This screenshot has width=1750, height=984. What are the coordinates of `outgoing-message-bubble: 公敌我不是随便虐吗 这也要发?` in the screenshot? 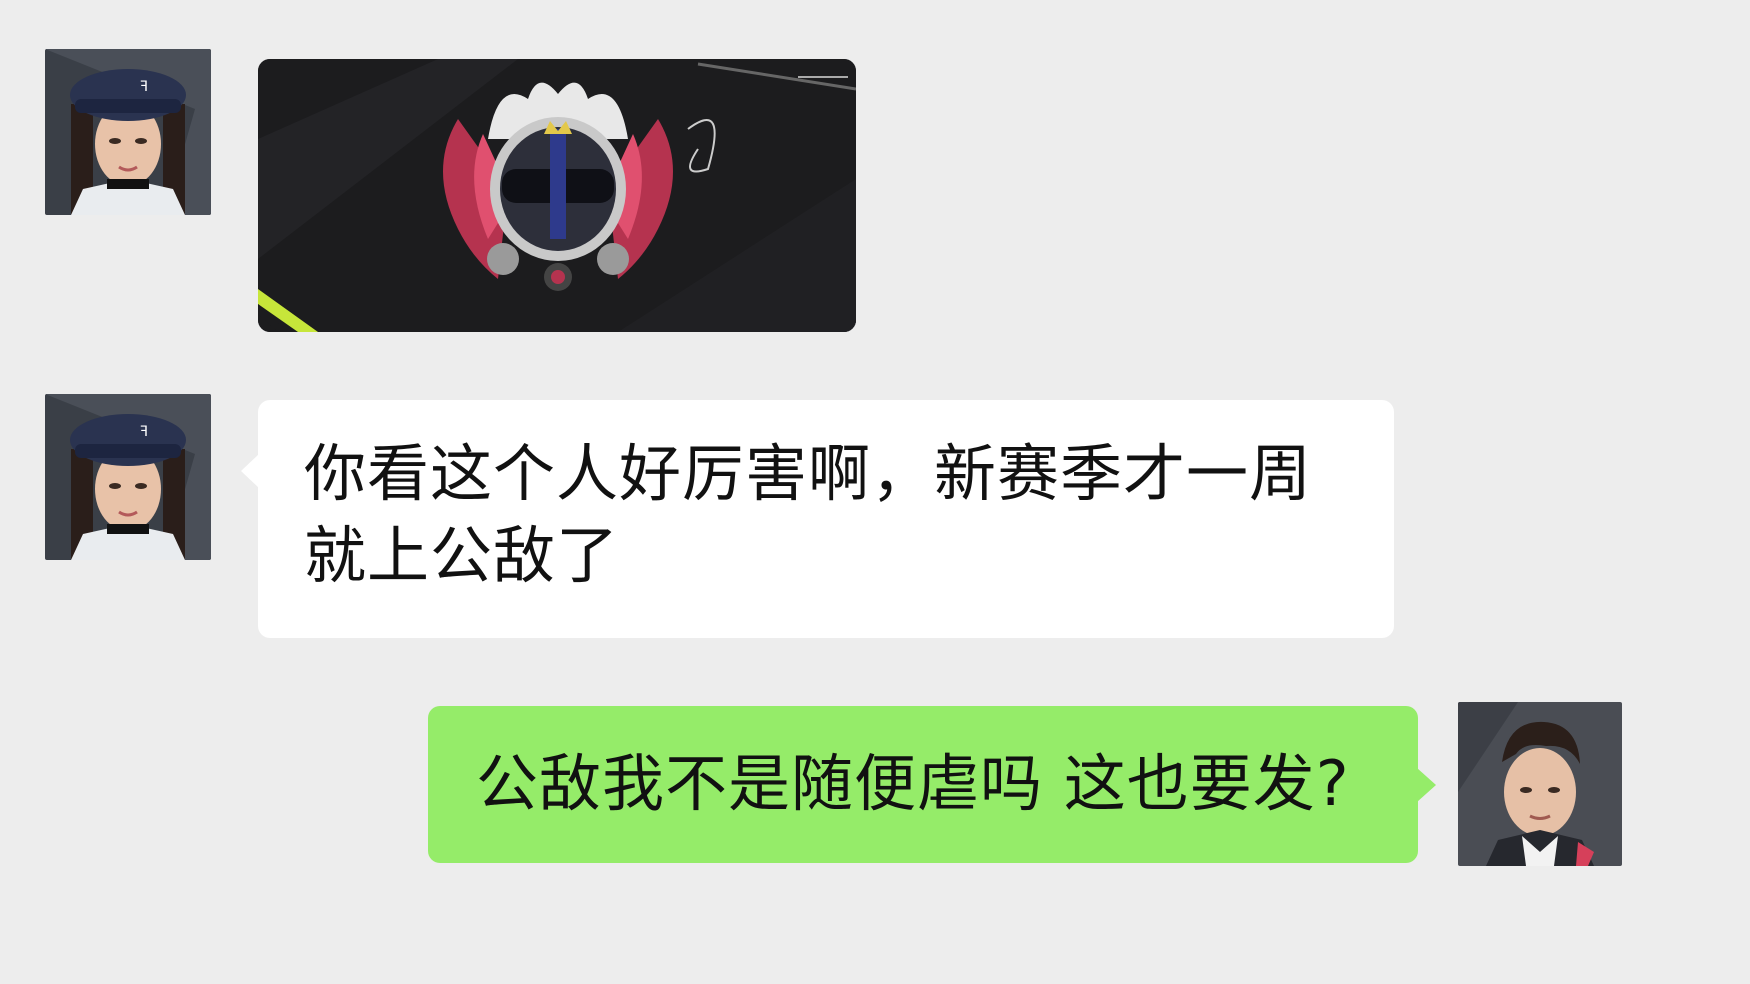 It's located at (932, 784).